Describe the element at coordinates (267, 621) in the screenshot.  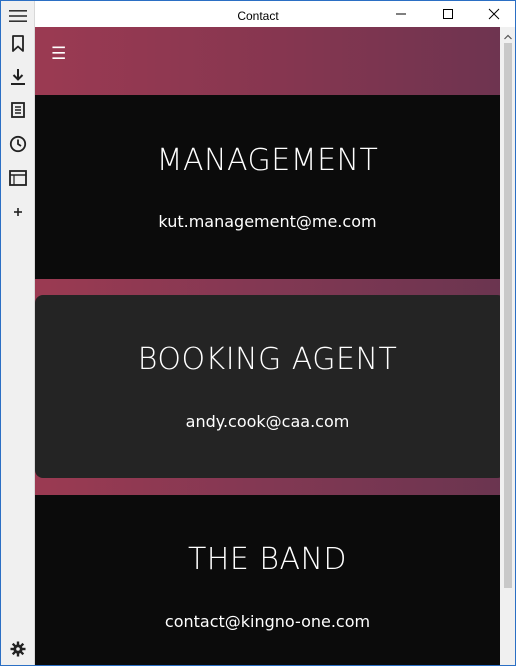
I see `band-email-link: contact@kingno-one.com` at that location.